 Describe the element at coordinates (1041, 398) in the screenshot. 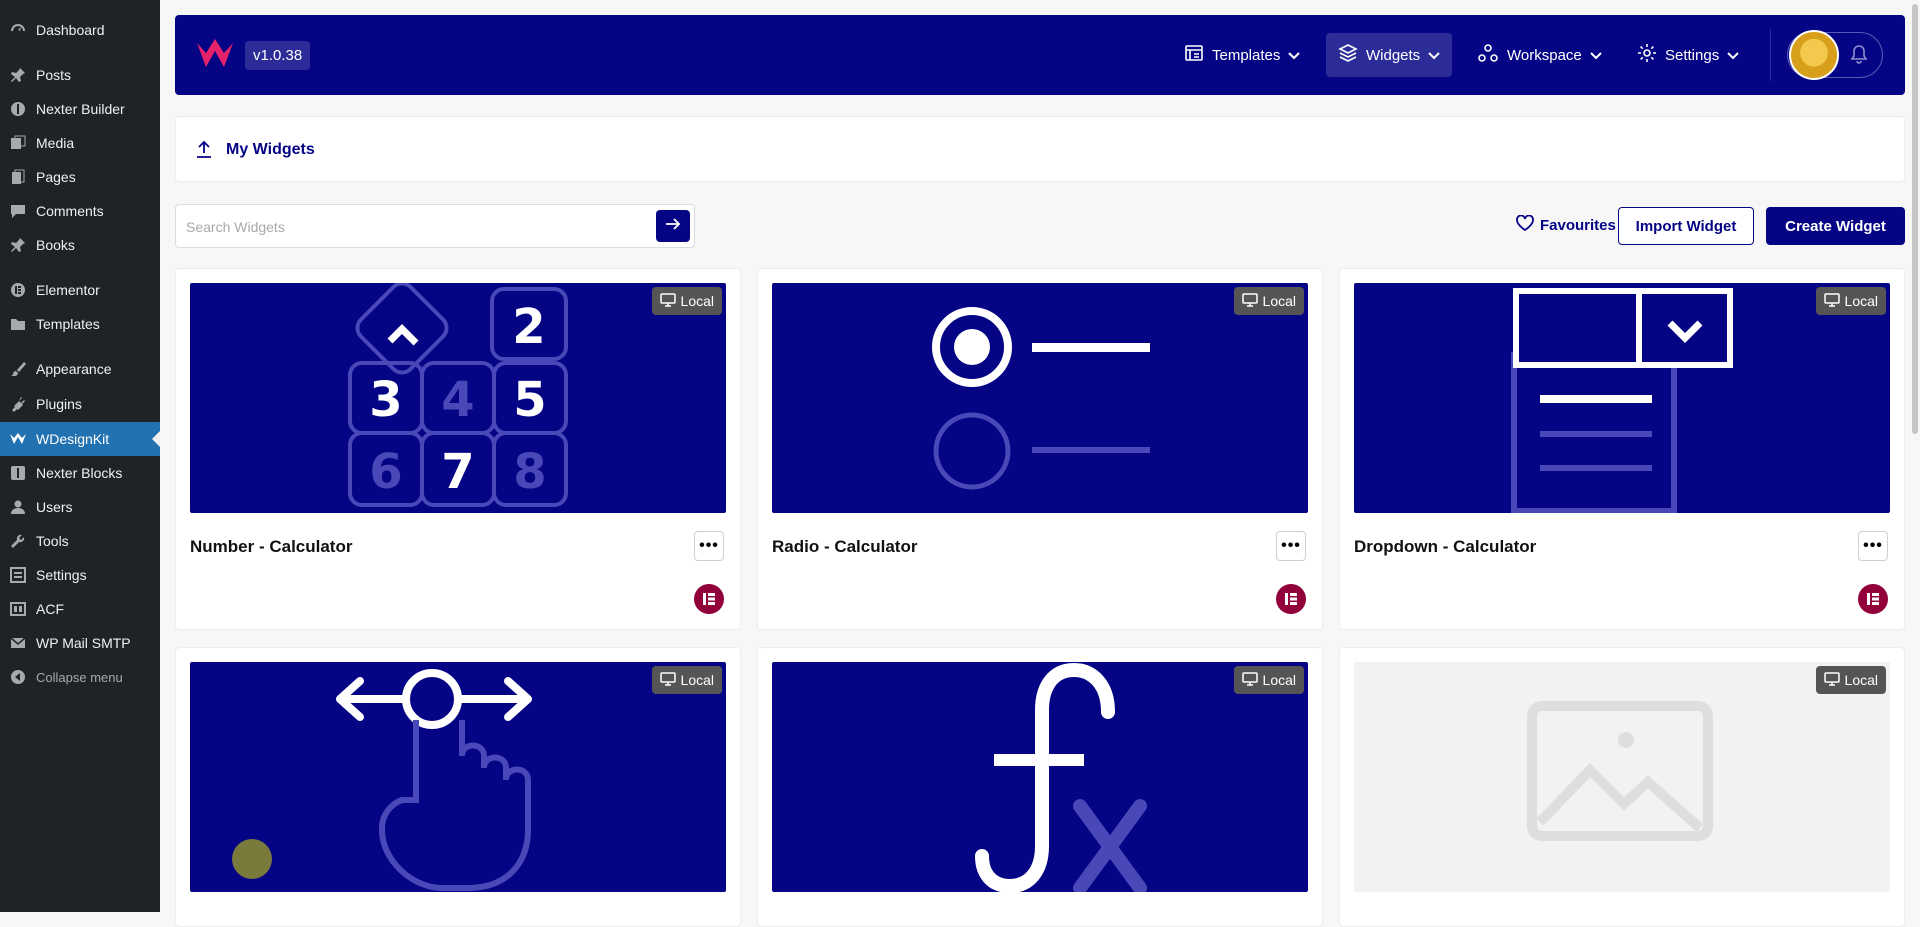

I see `radio-illustration` at that location.